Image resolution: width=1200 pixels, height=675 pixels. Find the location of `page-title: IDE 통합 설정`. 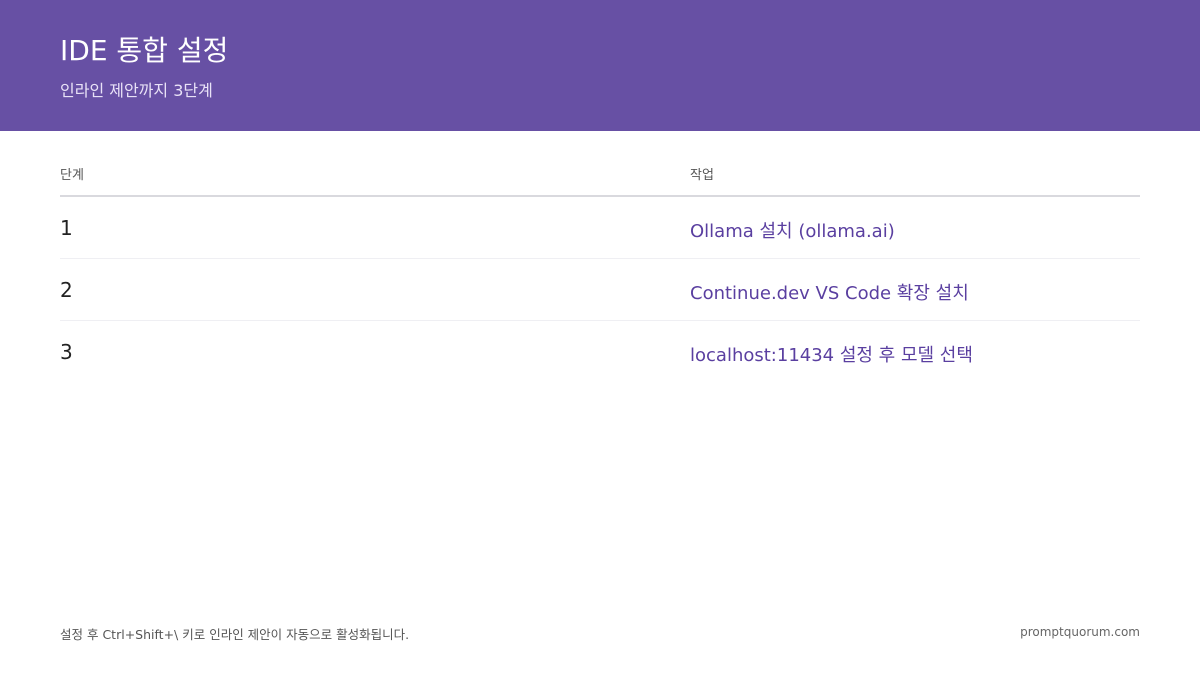

page-title: IDE 통합 설정 is located at coordinates (144, 50).